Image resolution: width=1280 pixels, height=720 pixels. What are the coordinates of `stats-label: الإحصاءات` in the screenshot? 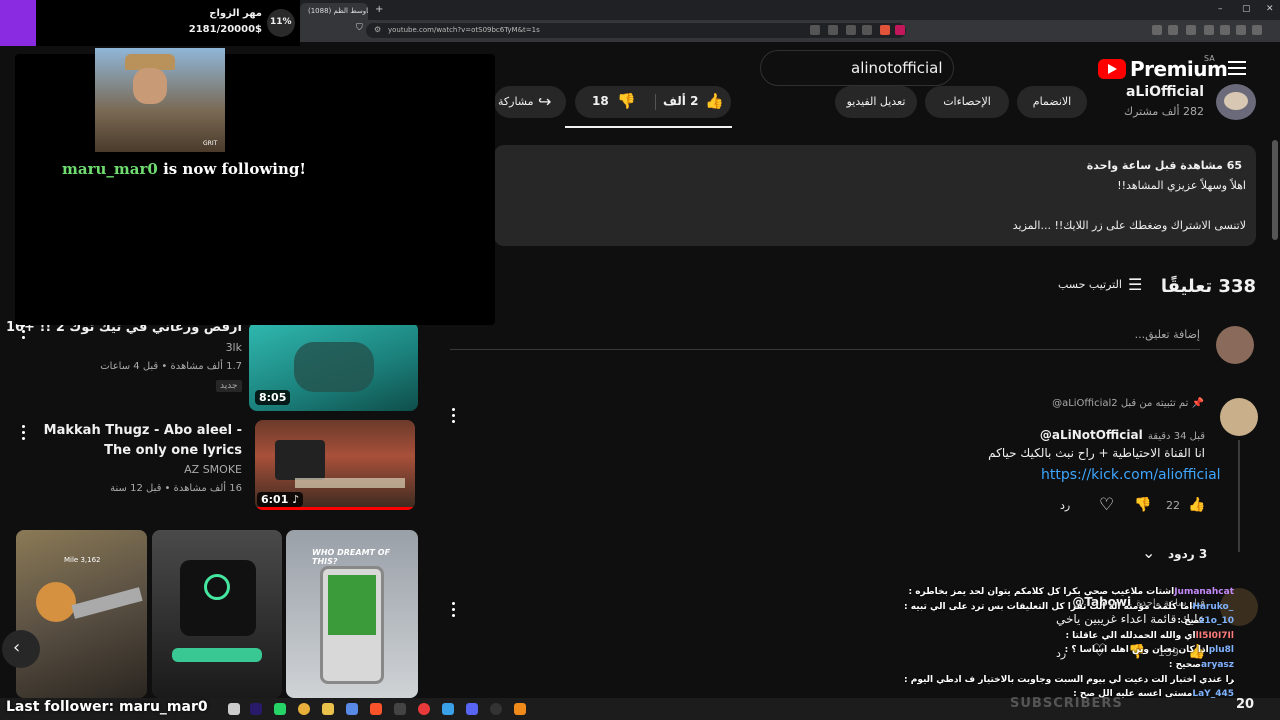 It's located at (967, 101).